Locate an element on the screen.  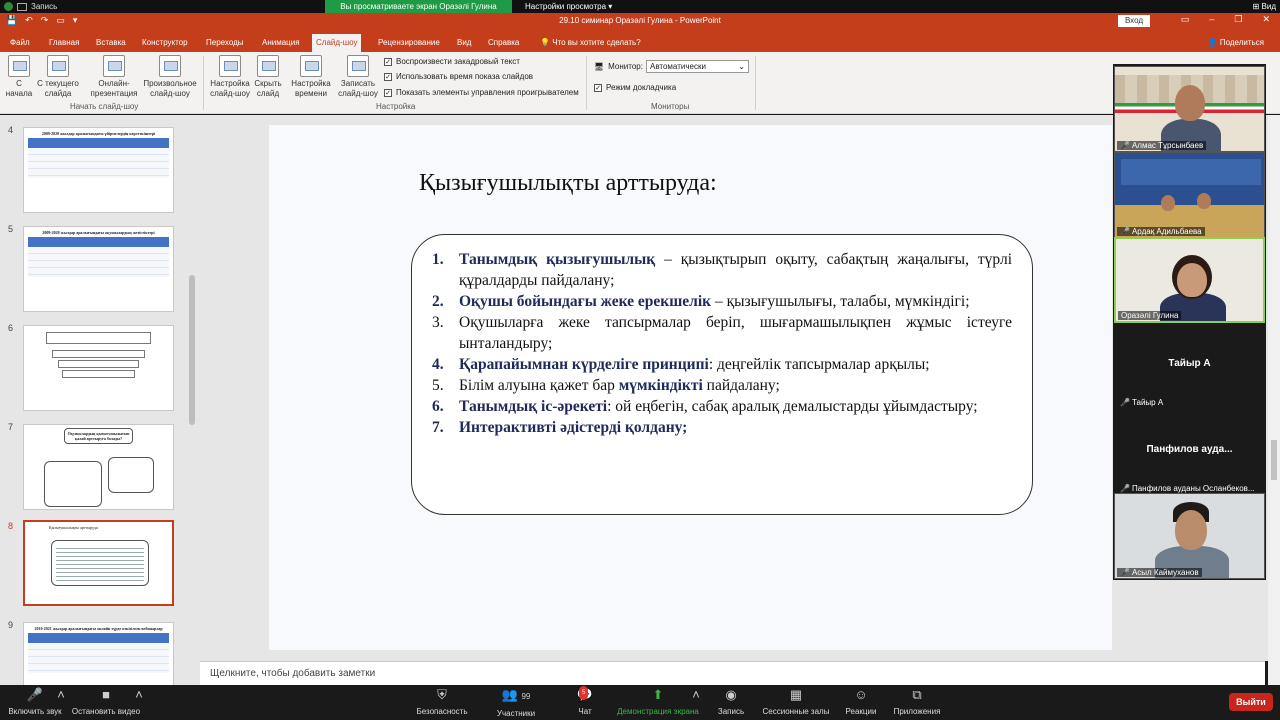
participants-button: 👥 99 Участники is located at coordinates (516, 703).